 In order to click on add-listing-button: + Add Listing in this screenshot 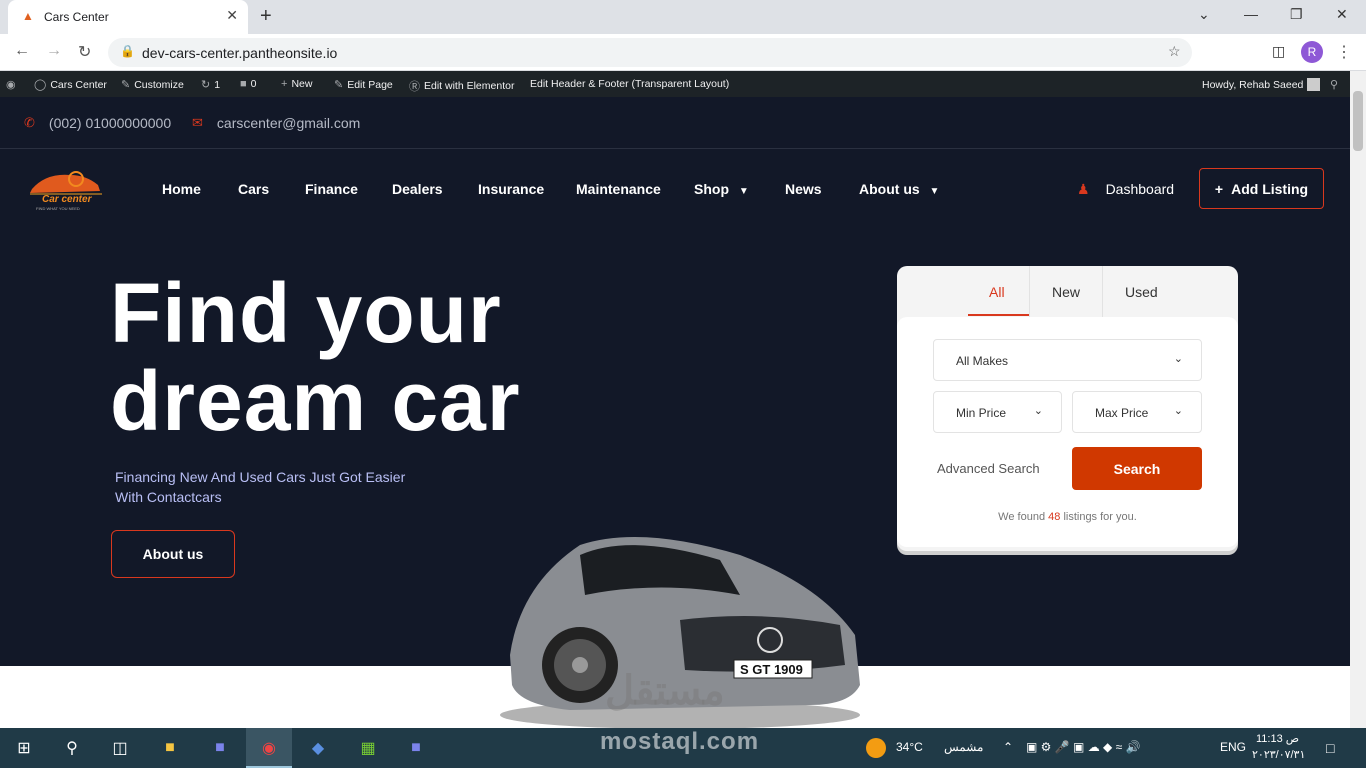, I will do `click(1261, 188)`.